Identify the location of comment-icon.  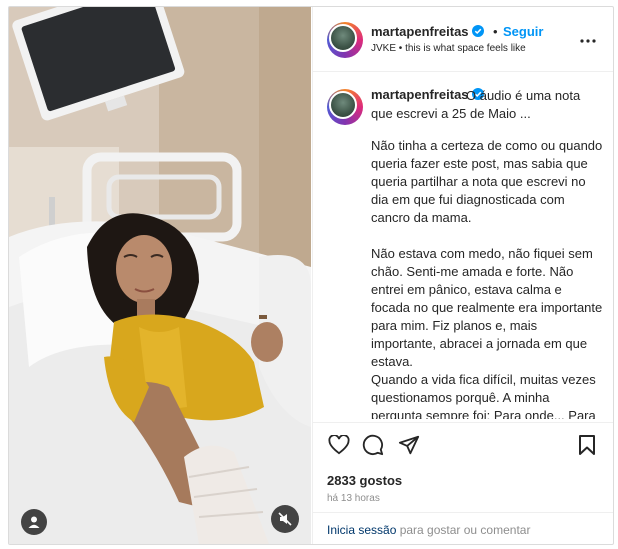
(373, 447).